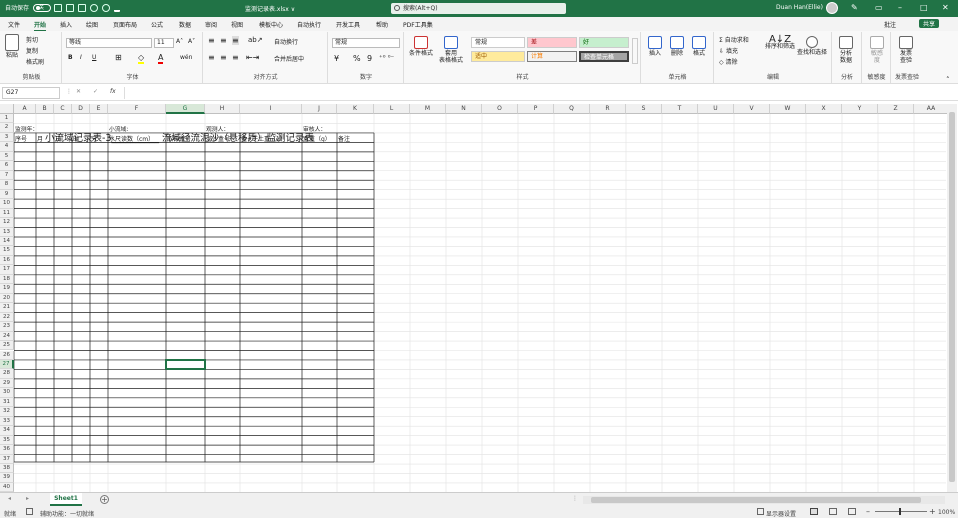 This screenshot has height=518, width=958. Describe the element at coordinates (814, 511) in the screenshot. I see `normal-view-icon` at that location.